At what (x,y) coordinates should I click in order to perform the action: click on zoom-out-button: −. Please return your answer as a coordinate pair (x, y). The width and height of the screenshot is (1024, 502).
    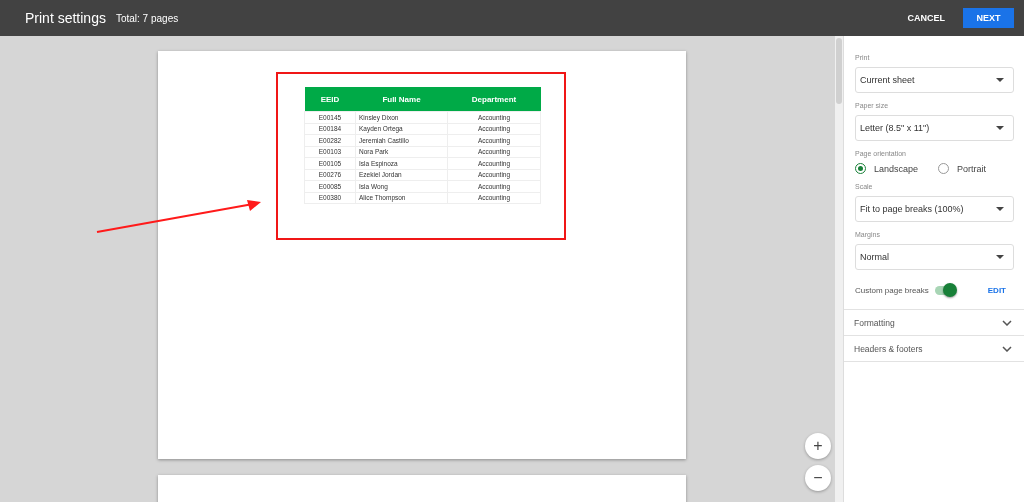
    Looking at the image, I should click on (818, 478).